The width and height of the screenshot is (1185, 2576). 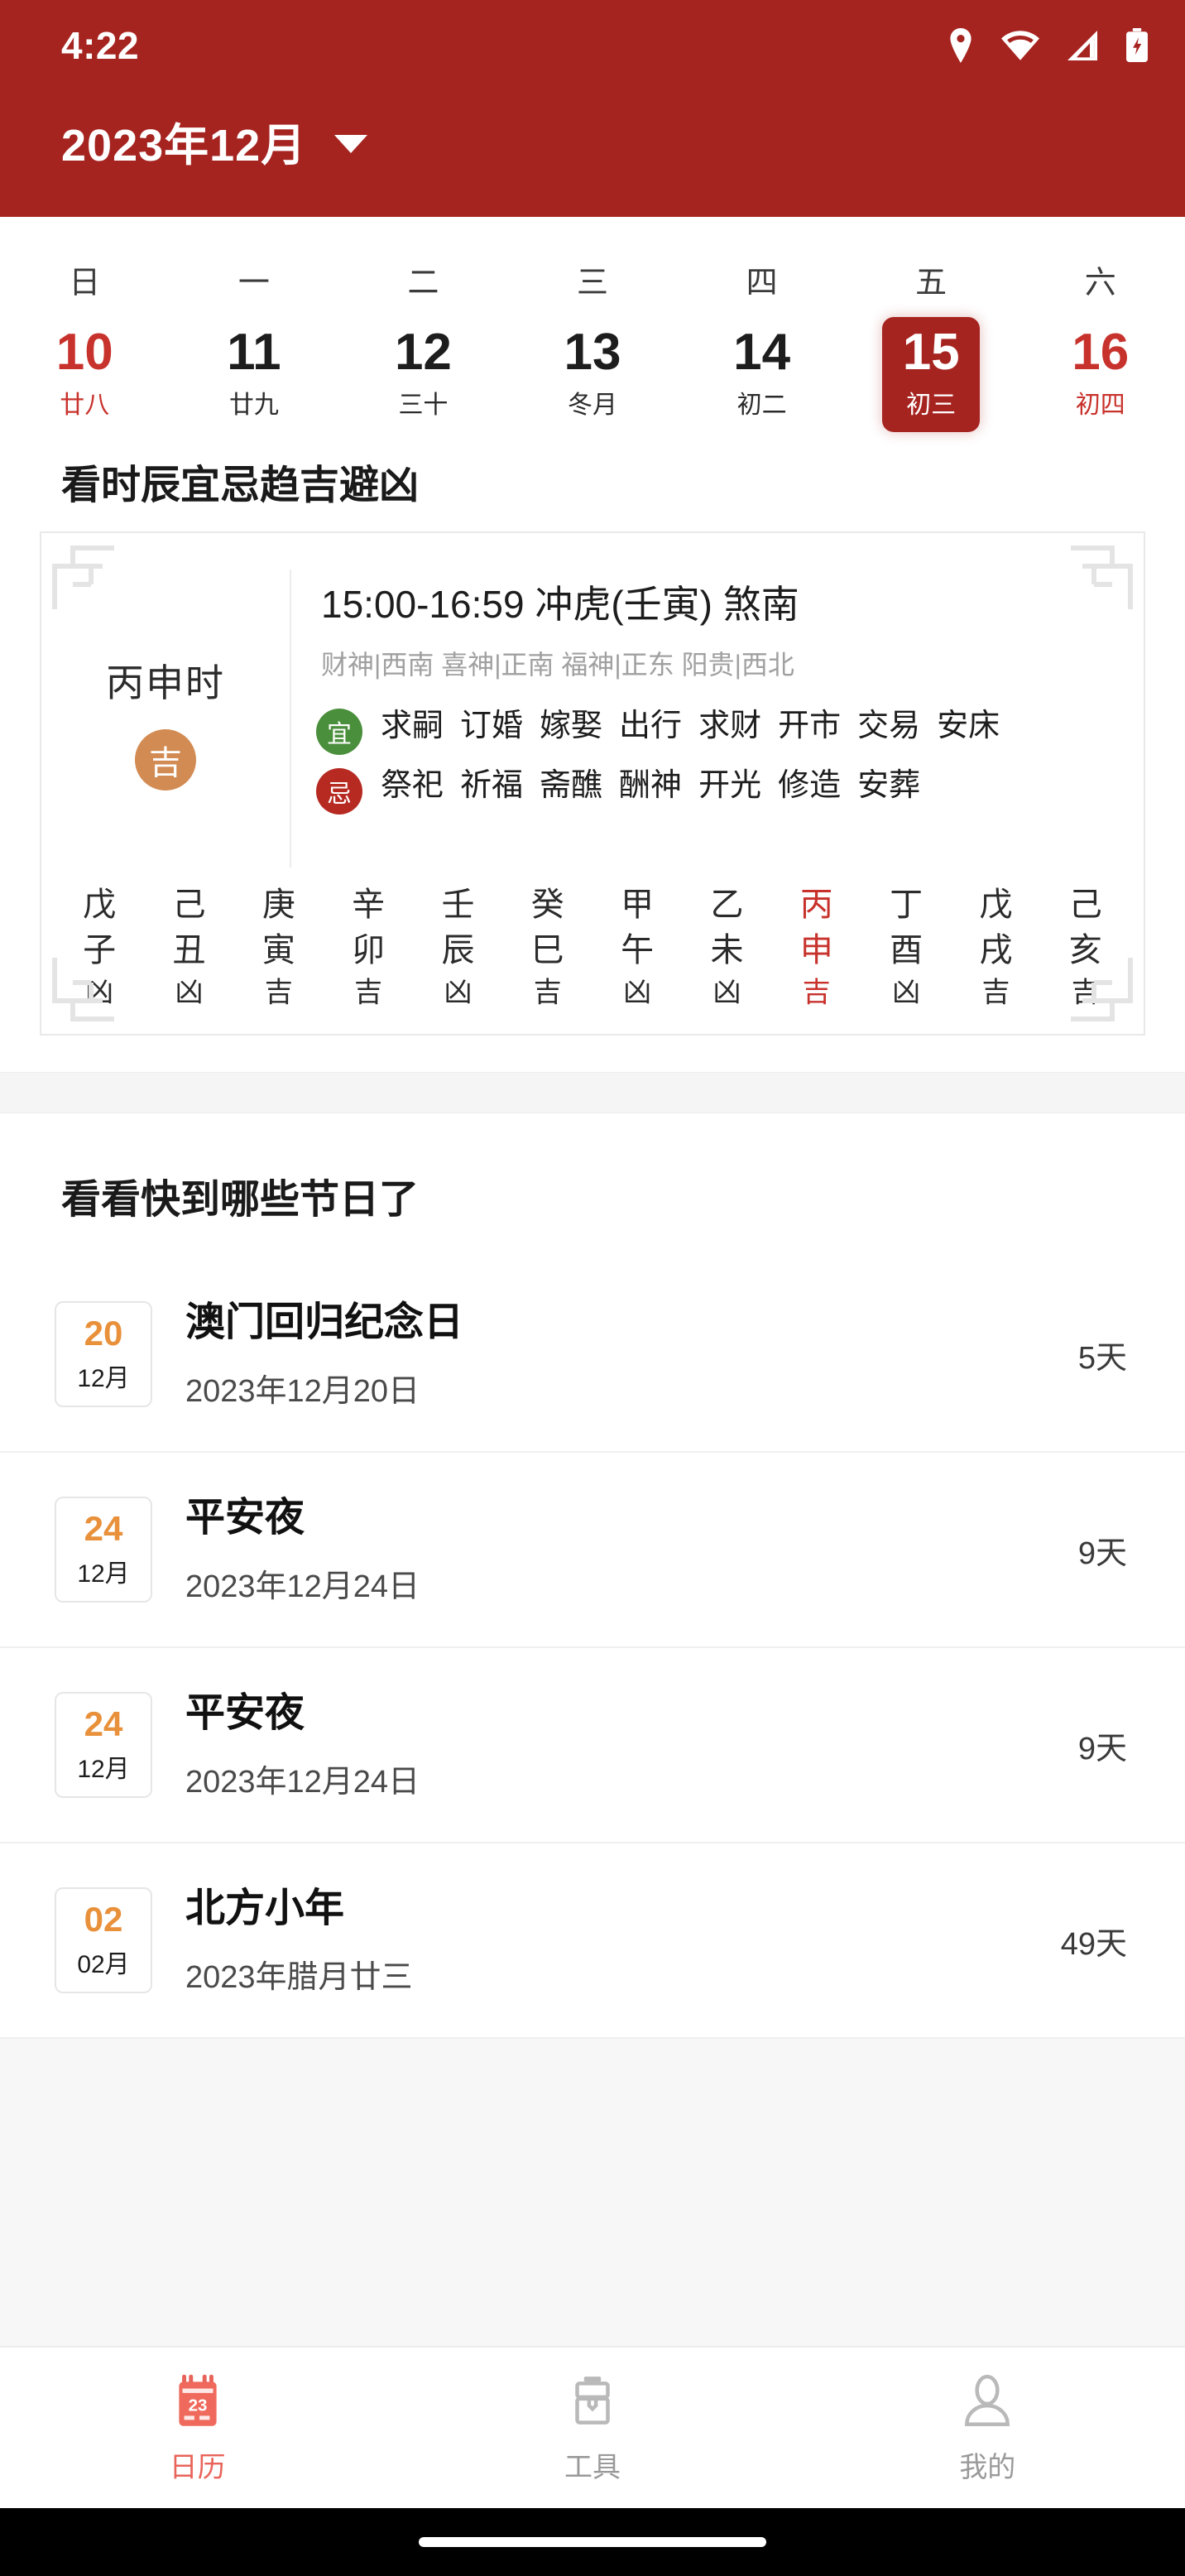 I want to click on hour-cell: 己 亥 吉, so click(x=1085, y=947).